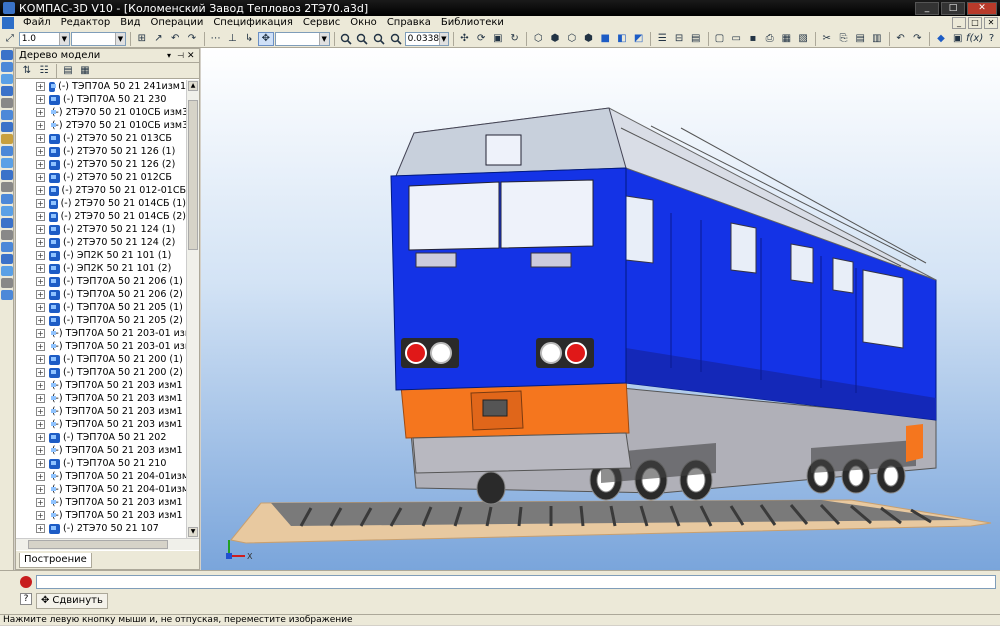 This screenshot has height=626, width=1000. I want to click on tree-item: + (-) ТЭП70А 50 21 203 изм1 (2, so click(101, 398).